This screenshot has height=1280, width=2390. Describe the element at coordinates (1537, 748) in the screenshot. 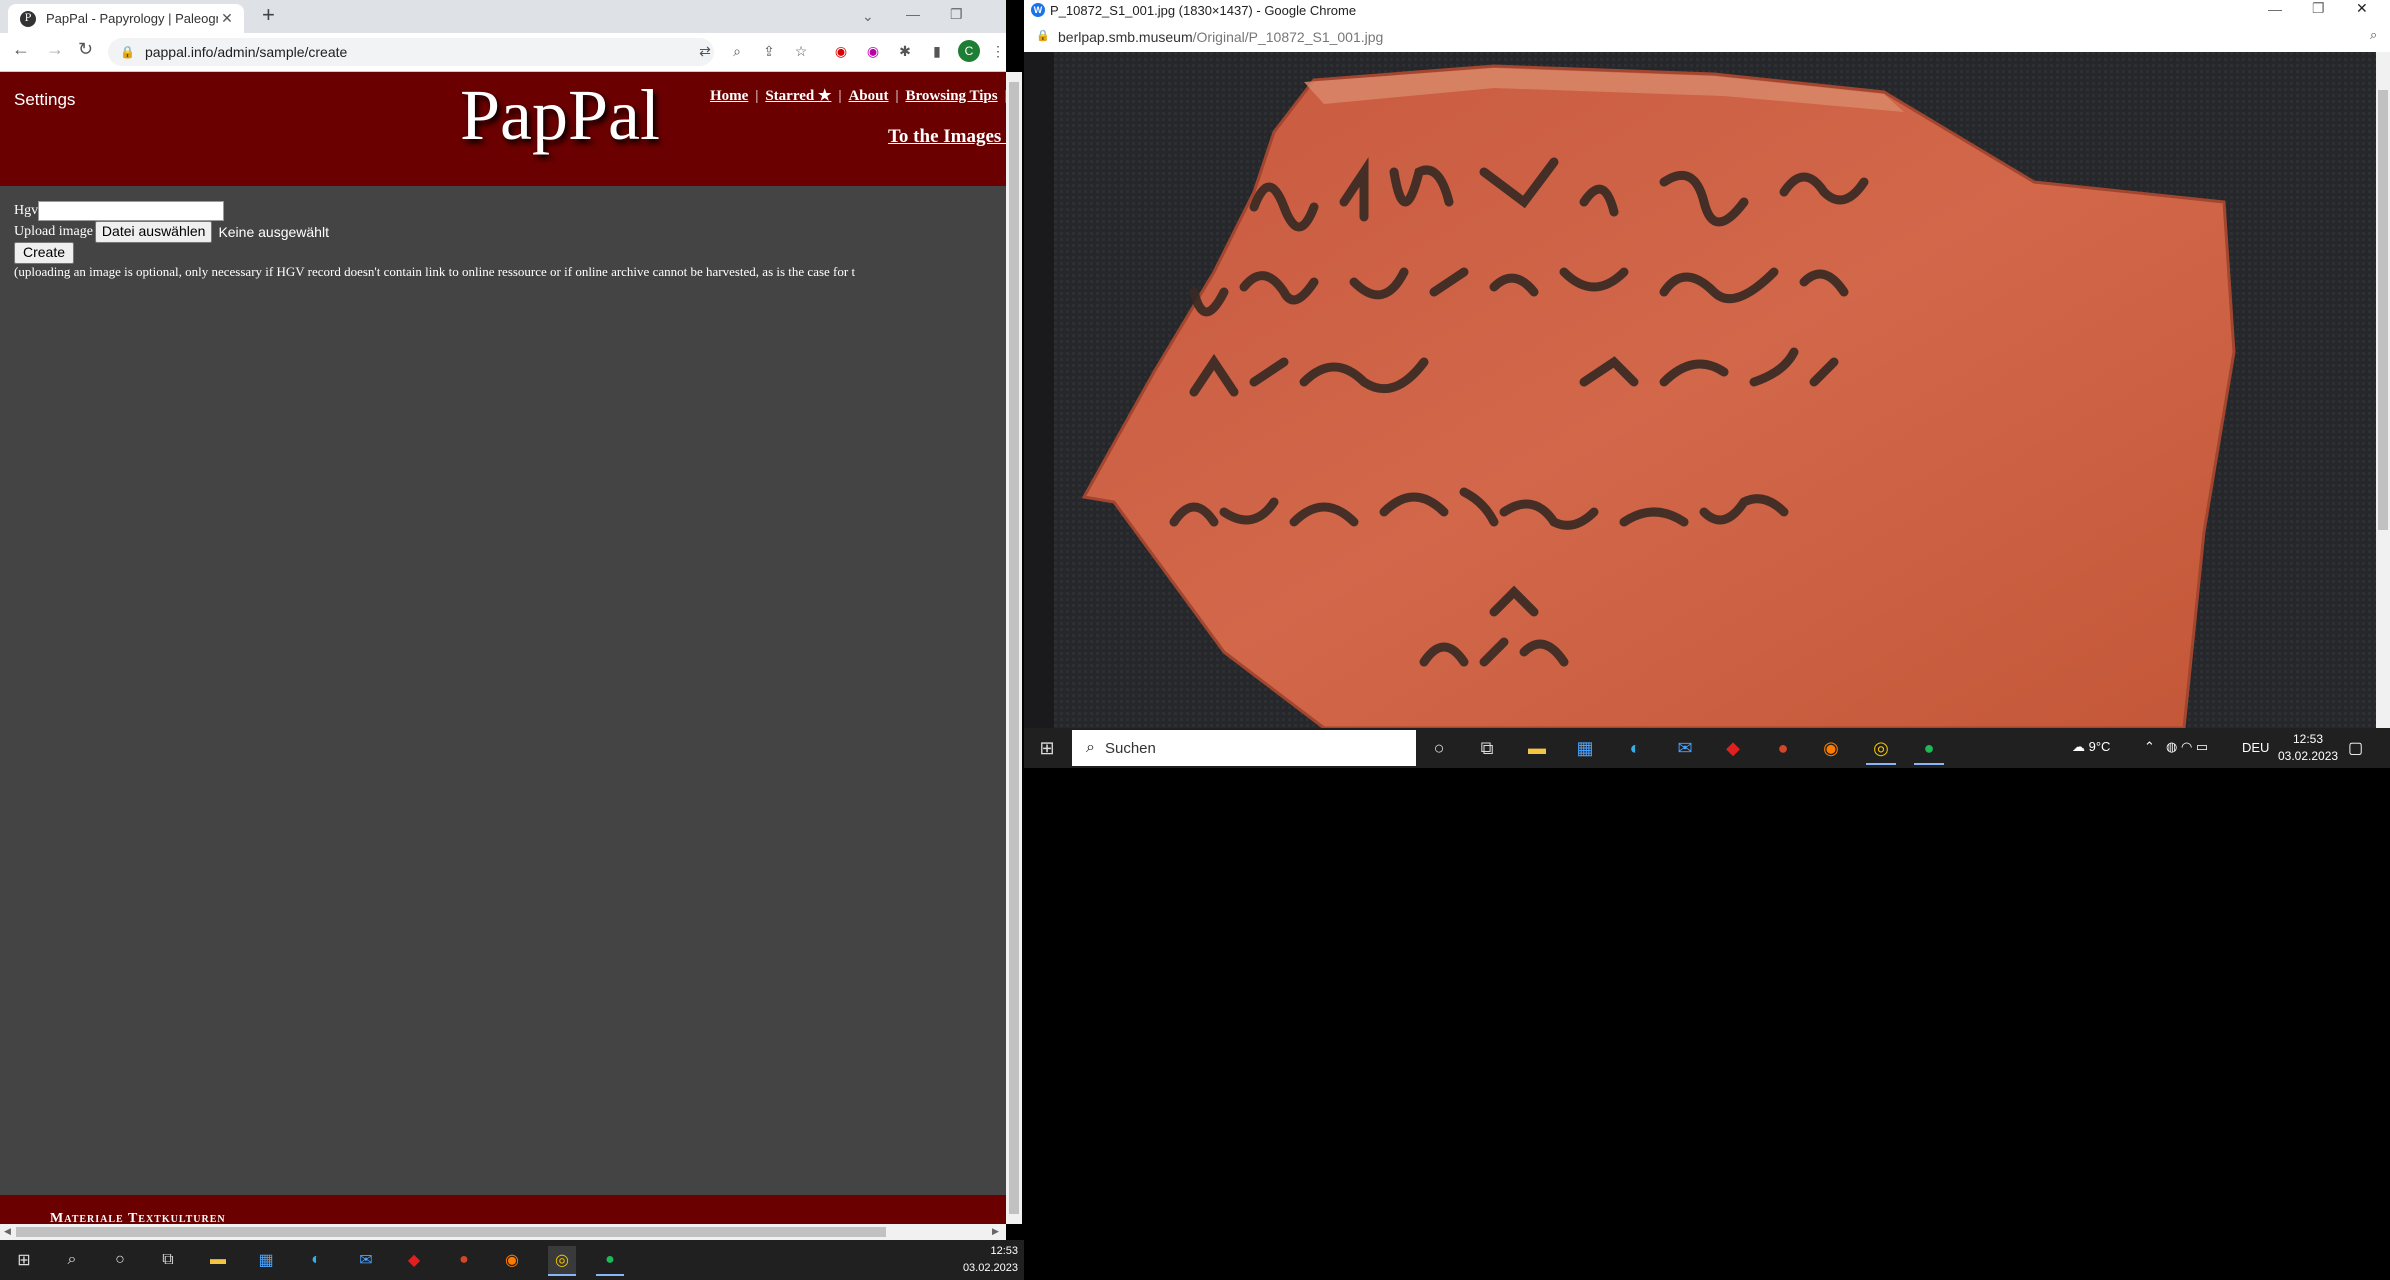

I see `file-explorer-icon: ▬` at that location.